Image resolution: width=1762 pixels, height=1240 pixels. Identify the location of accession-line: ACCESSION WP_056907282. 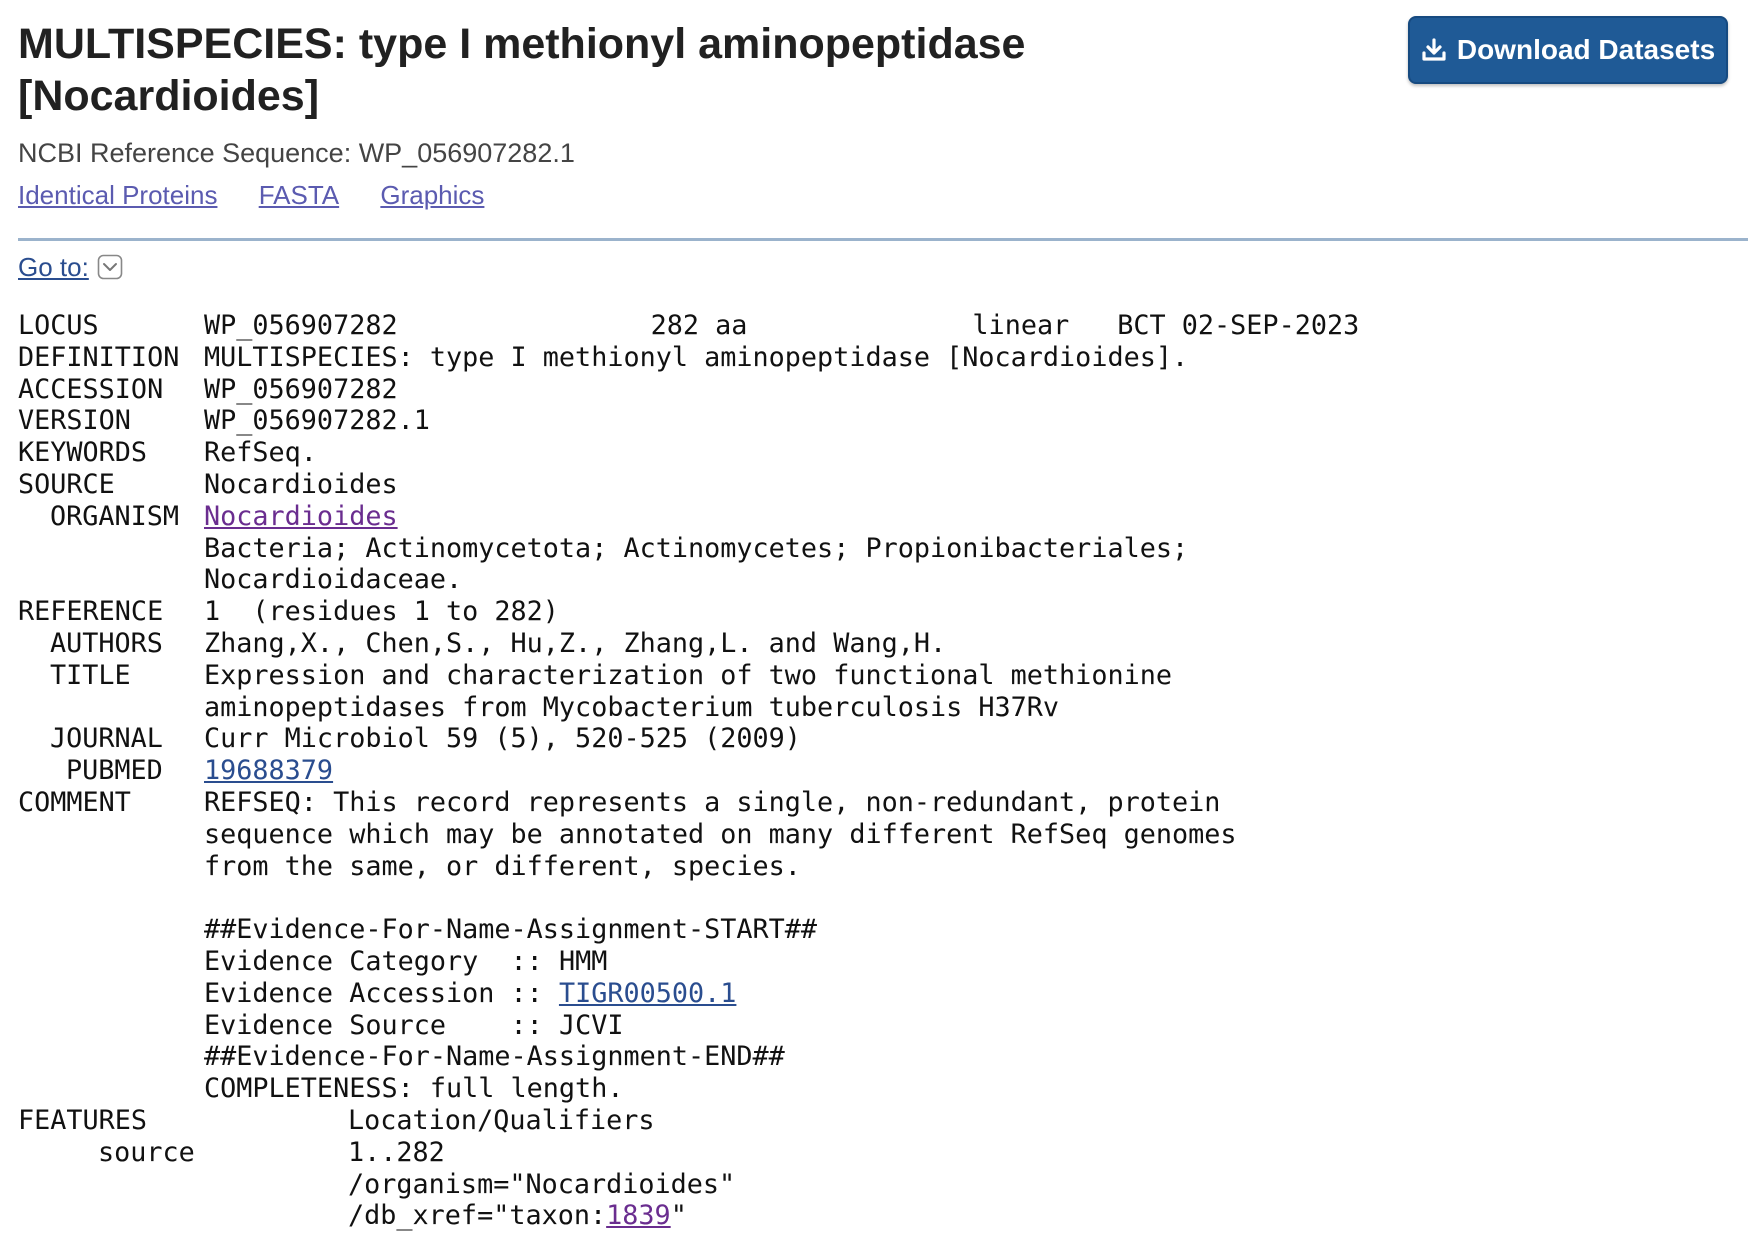
(208, 389).